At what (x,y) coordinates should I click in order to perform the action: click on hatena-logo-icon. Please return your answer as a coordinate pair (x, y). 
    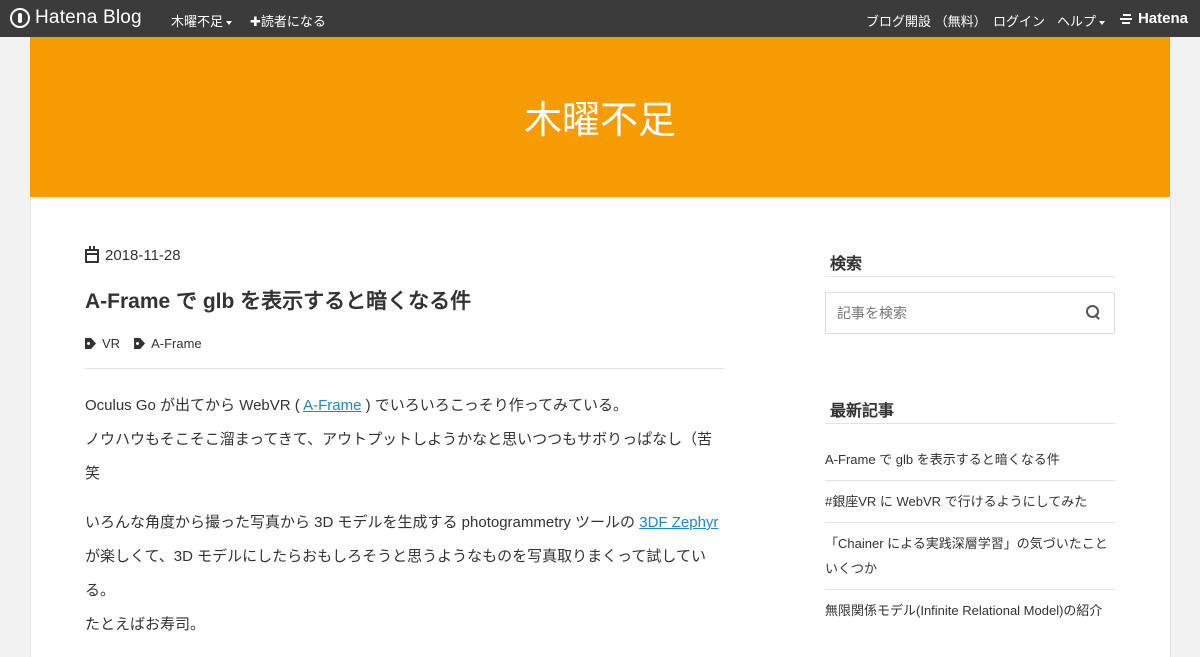
    Looking at the image, I should click on (1126, 19).